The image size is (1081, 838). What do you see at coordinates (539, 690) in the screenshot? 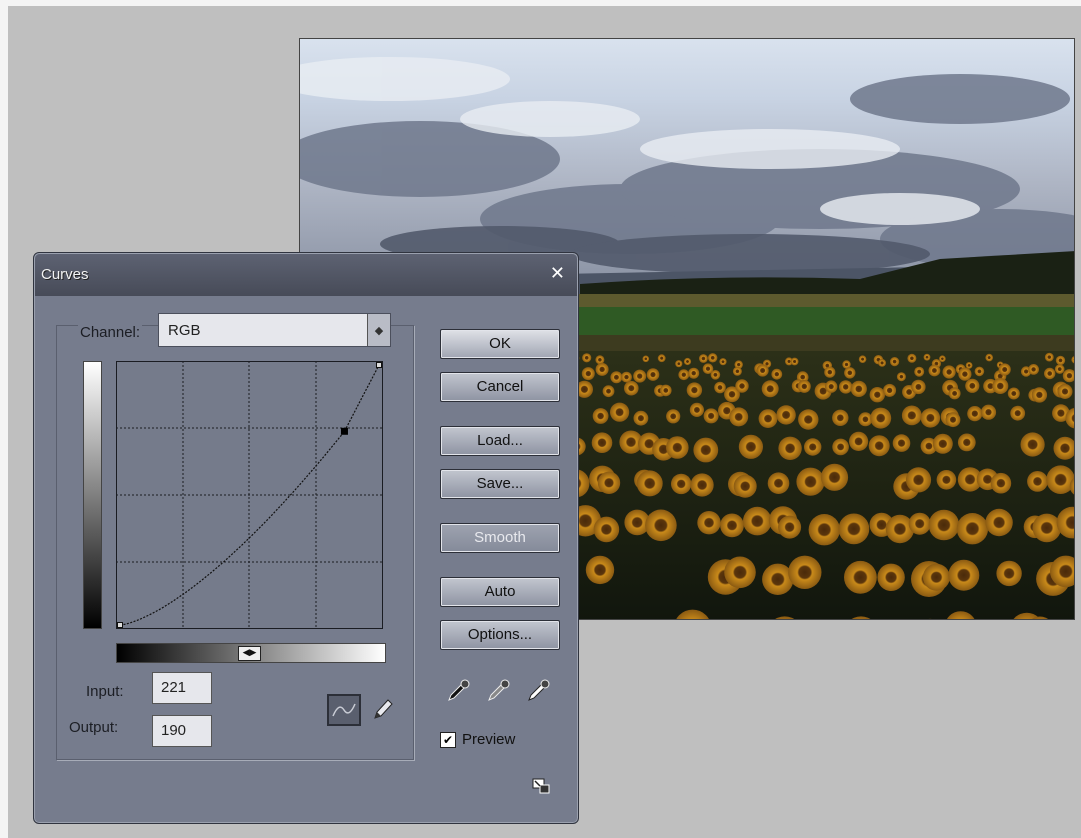
I see `white-eyedropper-icon` at bounding box center [539, 690].